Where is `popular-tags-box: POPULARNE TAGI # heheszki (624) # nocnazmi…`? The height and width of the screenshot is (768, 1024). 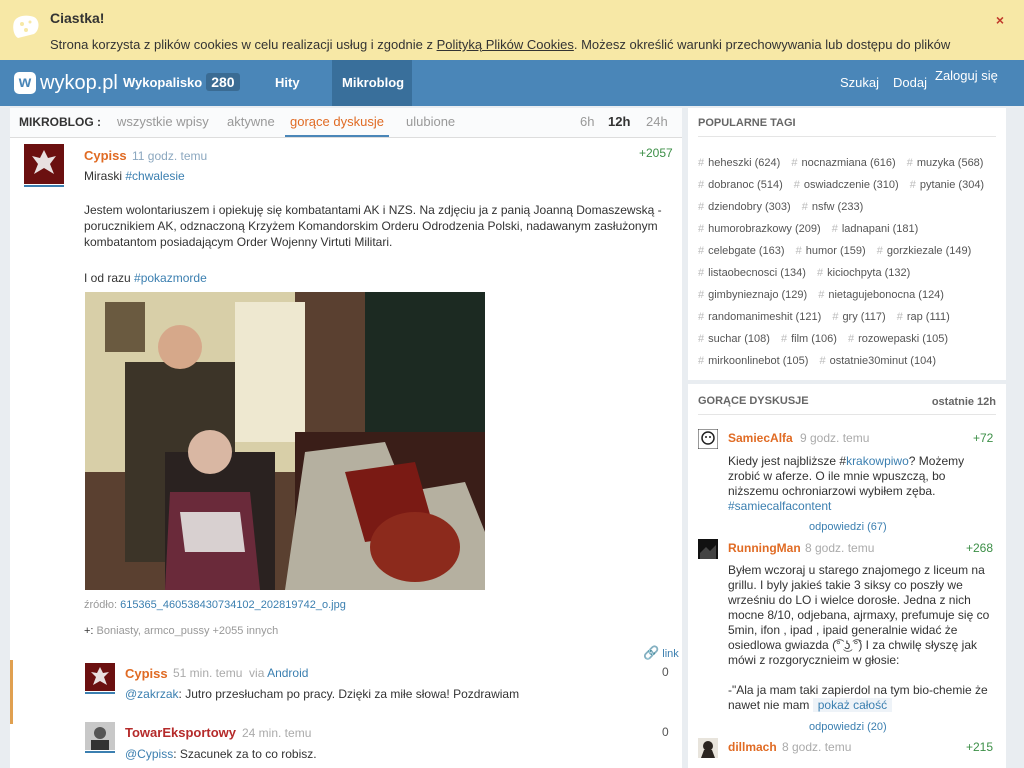
popular-tags-box: POPULARNE TAGI # heheszki (624) # nocnazmi… is located at coordinates (847, 244).